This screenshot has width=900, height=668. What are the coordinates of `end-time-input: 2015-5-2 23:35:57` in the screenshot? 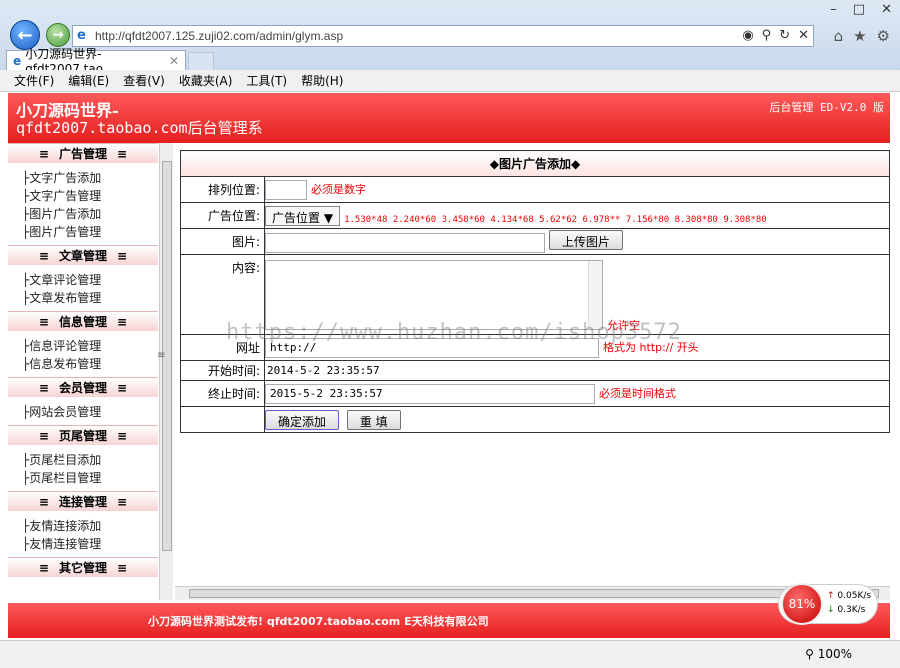 It's located at (430, 393).